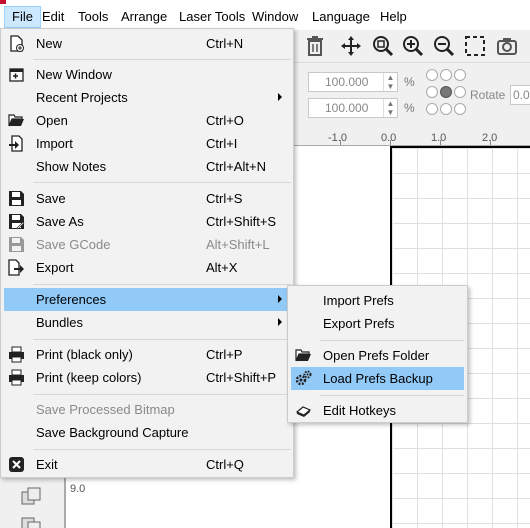 The width and height of the screenshot is (530, 528). What do you see at coordinates (303, 410) in the screenshot?
I see `keyboard-icon` at bounding box center [303, 410].